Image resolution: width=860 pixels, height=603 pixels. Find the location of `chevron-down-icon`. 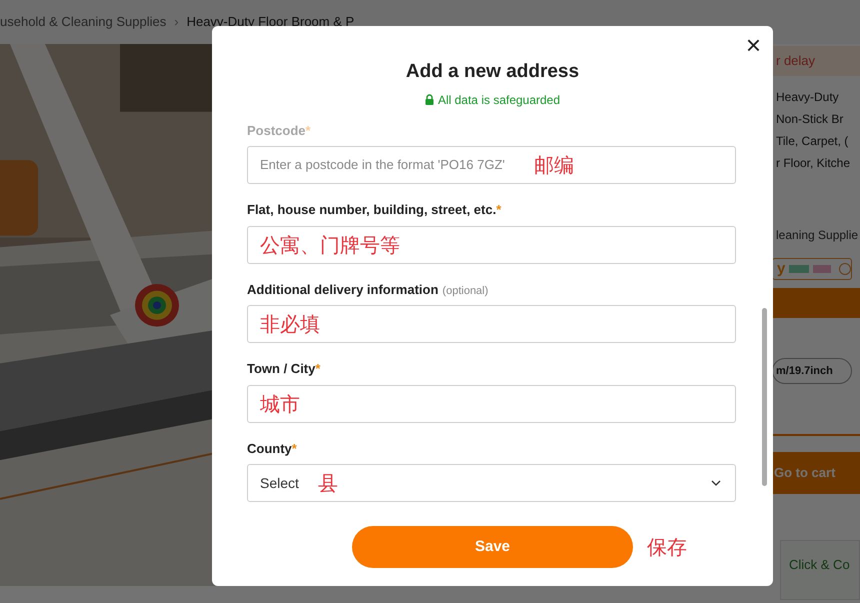

chevron-down-icon is located at coordinates (716, 483).